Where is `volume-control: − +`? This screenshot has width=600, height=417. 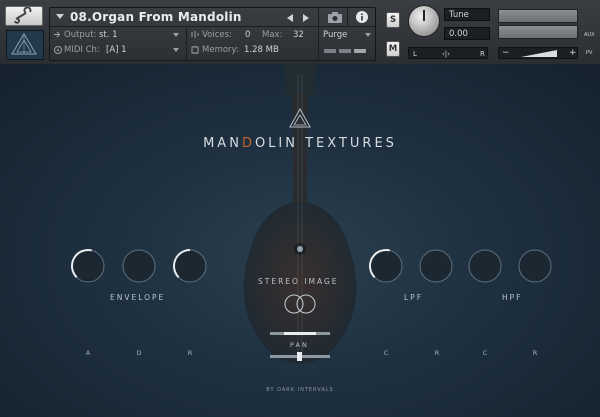
volume-control: − + is located at coordinates (538, 53).